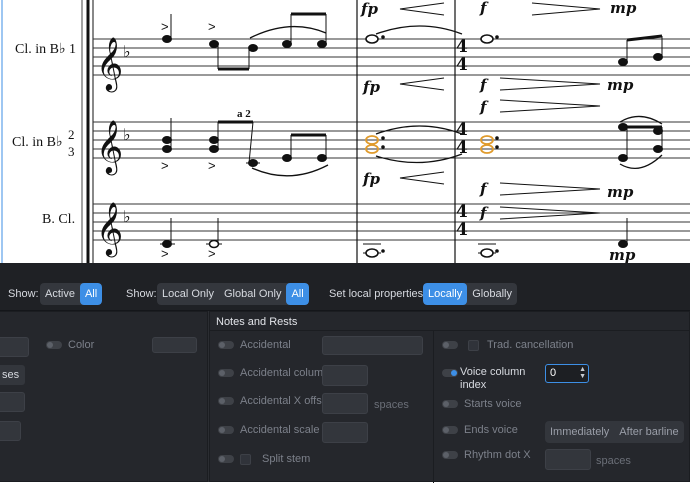  Describe the element at coordinates (60, 294) in the screenshot. I see `show-active-button: Active` at that location.